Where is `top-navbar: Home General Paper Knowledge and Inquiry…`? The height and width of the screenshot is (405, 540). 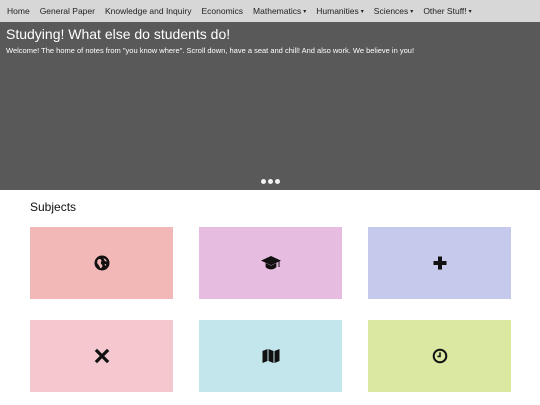
top-navbar: Home General Paper Knowledge and Inquiry… is located at coordinates (270, 11).